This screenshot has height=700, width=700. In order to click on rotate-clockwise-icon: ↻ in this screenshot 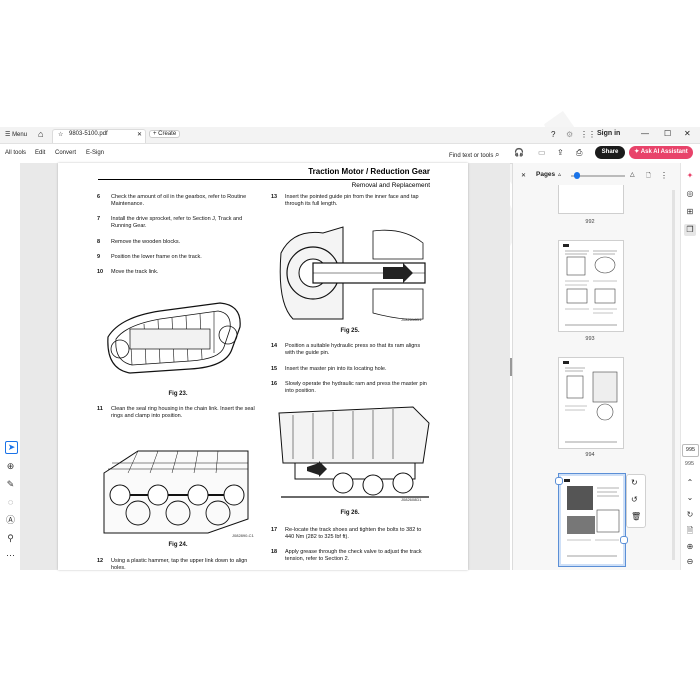, I will do `click(634, 482)`.